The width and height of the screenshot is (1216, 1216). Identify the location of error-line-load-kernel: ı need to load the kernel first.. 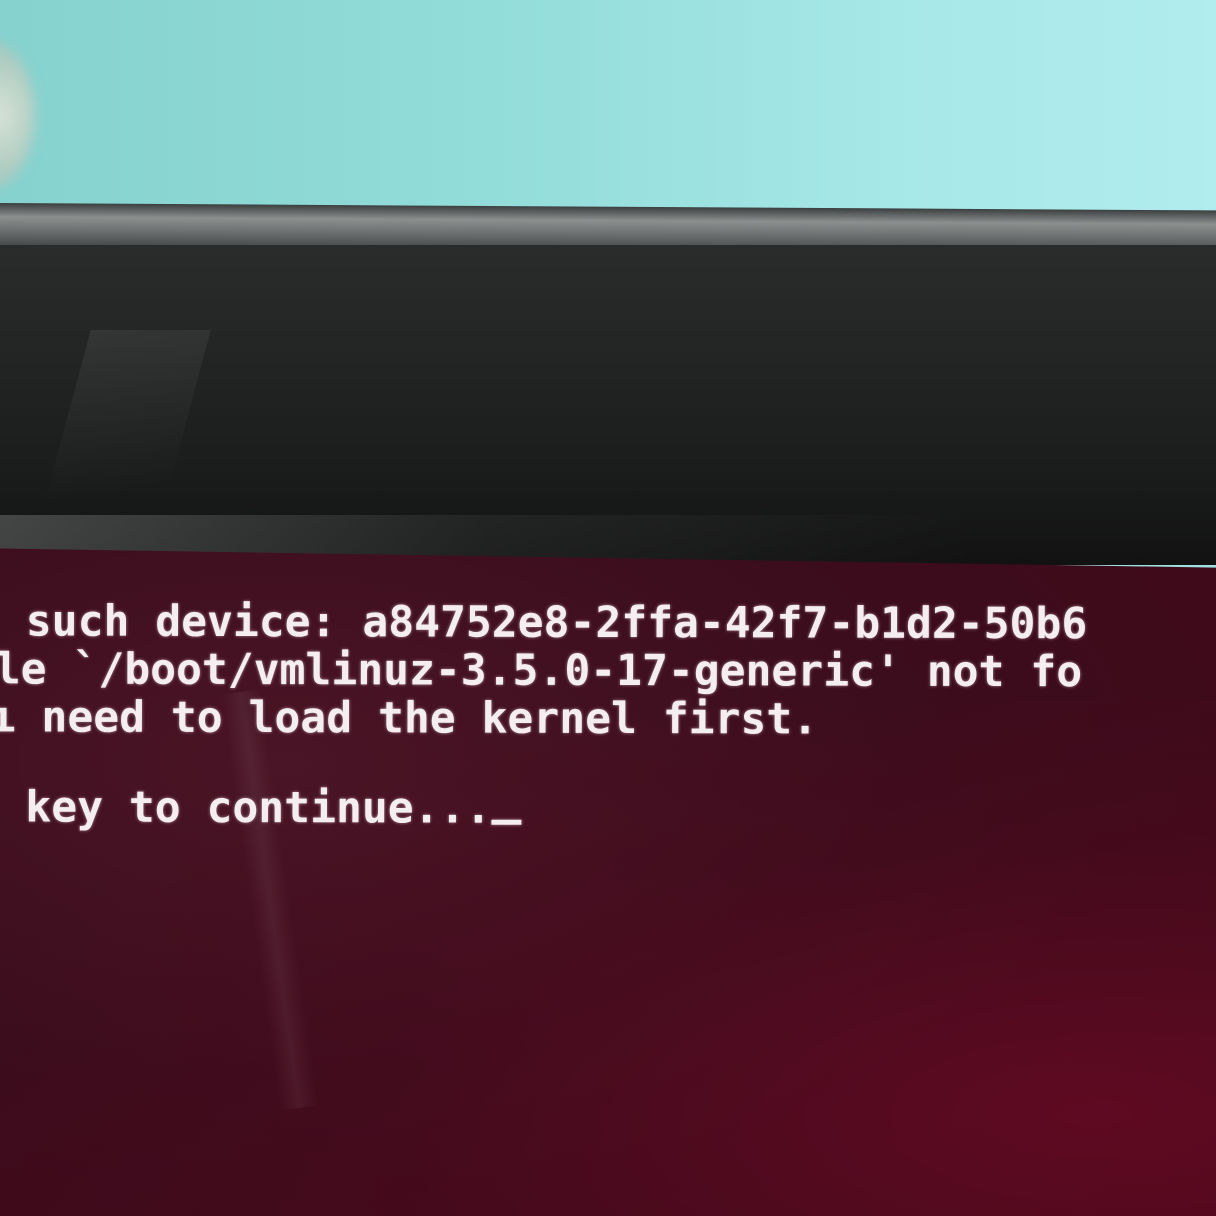
(409, 718).